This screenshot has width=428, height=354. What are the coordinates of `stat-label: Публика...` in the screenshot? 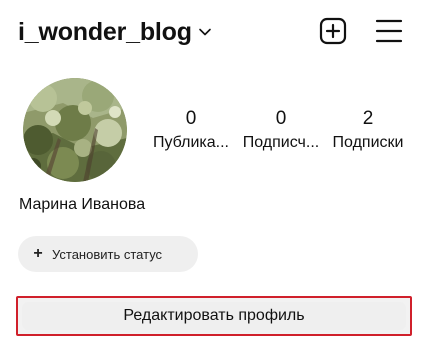 It's located at (191, 142).